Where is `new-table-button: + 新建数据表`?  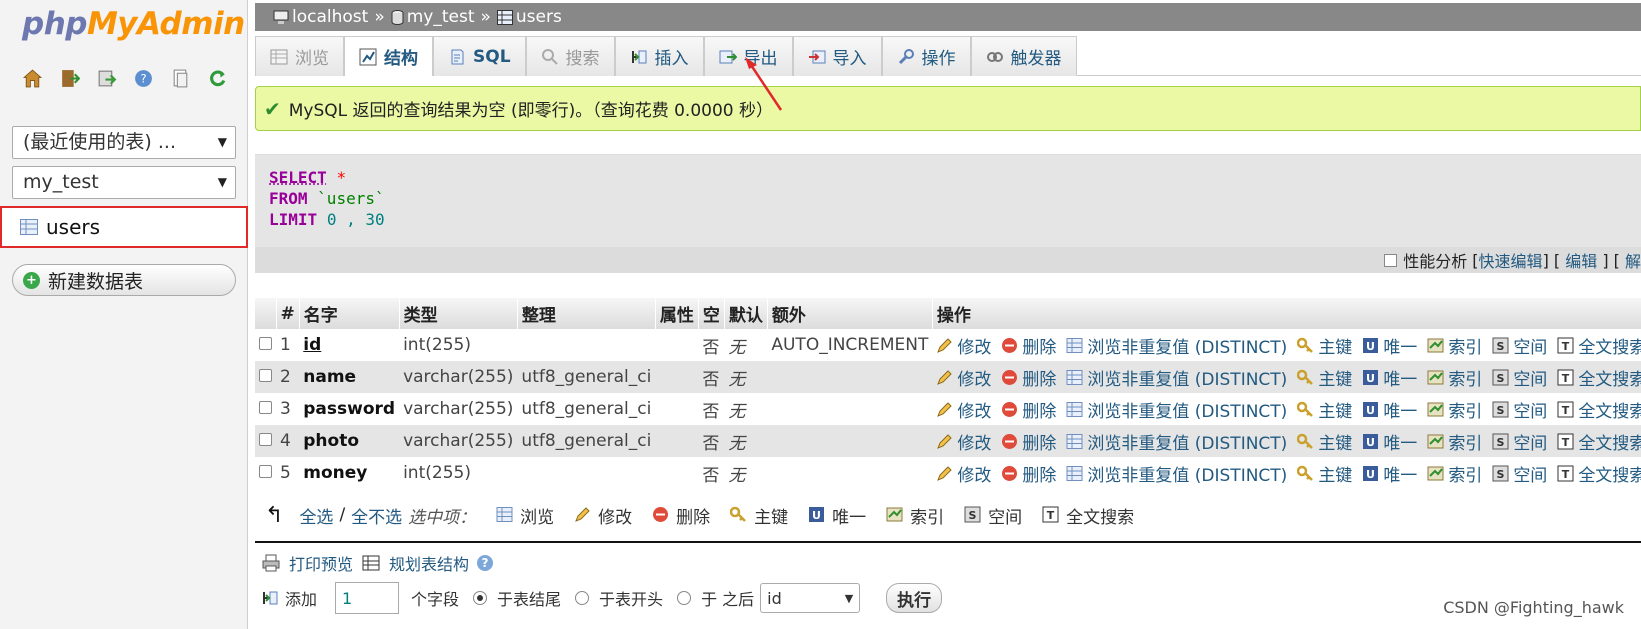 new-table-button: + 新建数据表 is located at coordinates (124, 280).